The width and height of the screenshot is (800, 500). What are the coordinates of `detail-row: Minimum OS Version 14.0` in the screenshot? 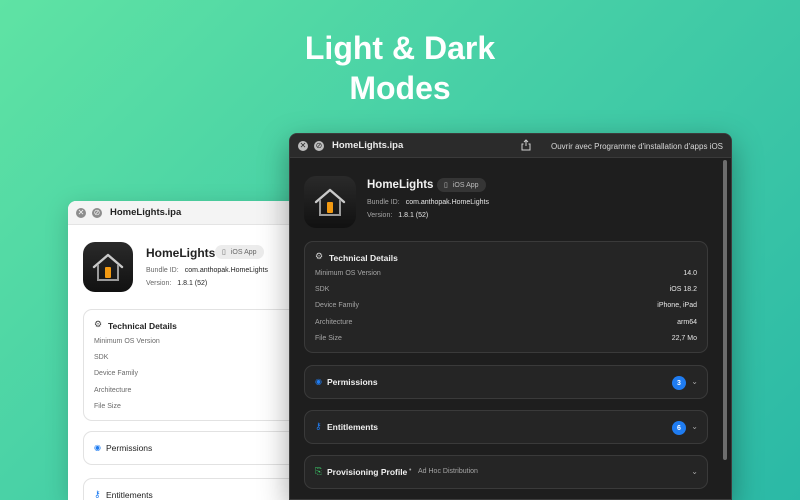 It's located at (506, 273).